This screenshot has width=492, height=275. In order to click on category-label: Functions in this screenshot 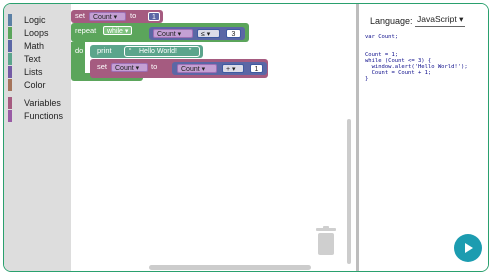, I will do `click(44, 116)`.